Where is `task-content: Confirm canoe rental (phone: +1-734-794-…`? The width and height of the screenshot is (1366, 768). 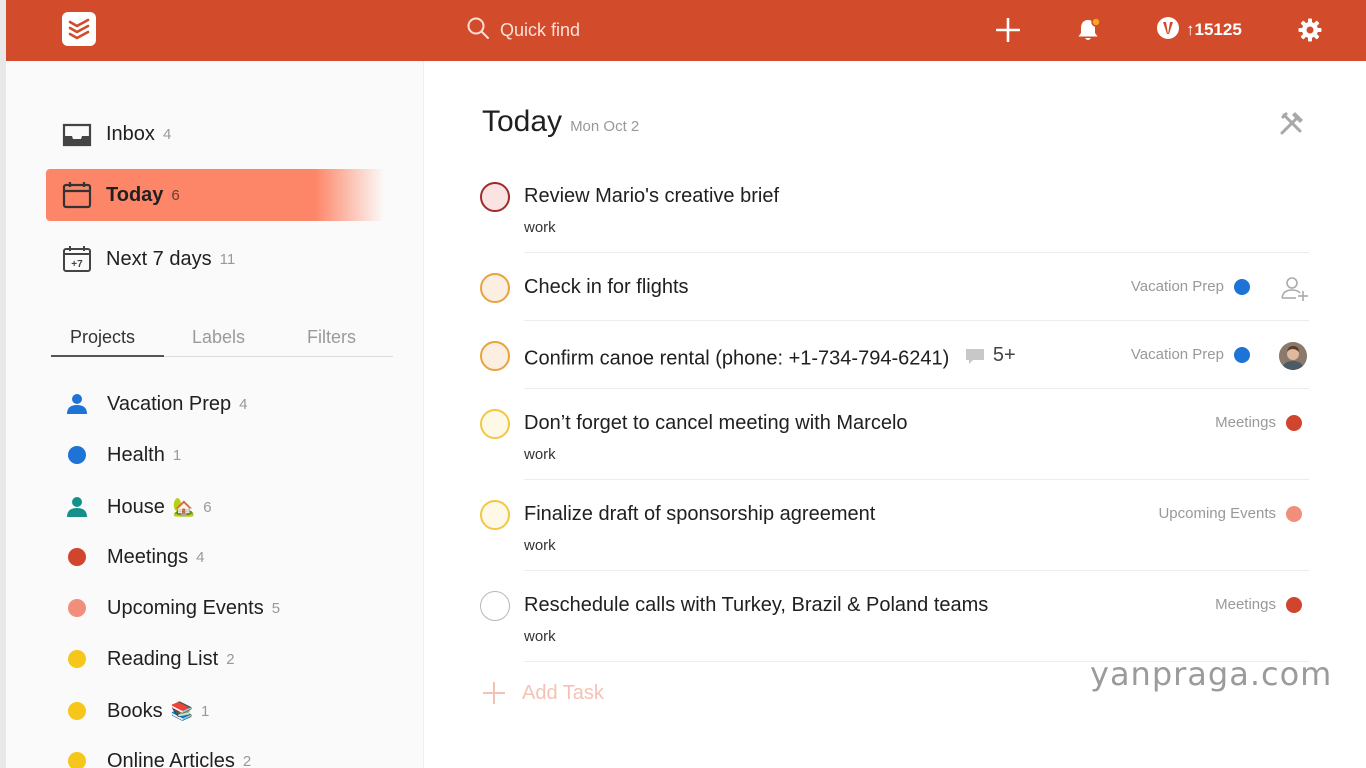 task-content: Confirm canoe rental (phone: +1-734-794-… is located at coordinates (770, 357).